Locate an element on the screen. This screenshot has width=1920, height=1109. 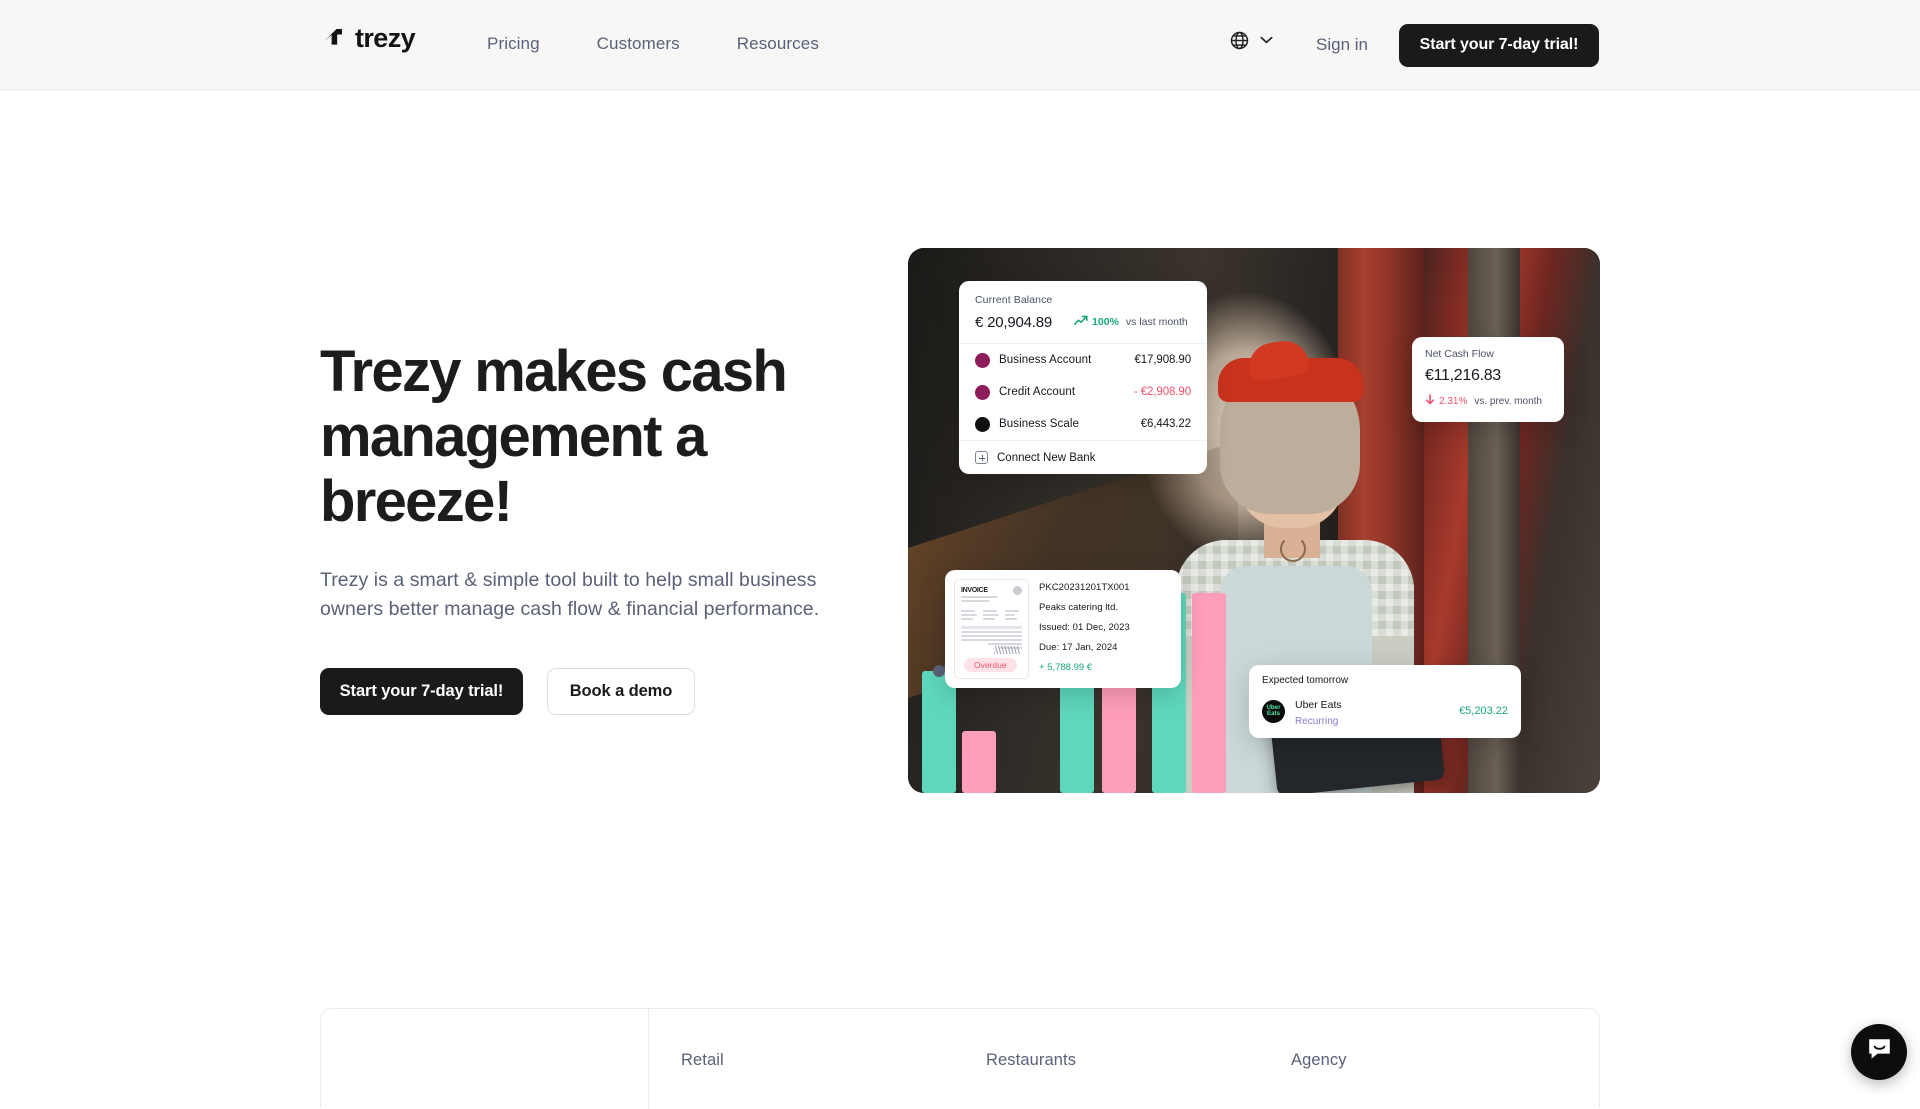
segment-tab-agency: Agency is located at coordinates (1319, 1060).